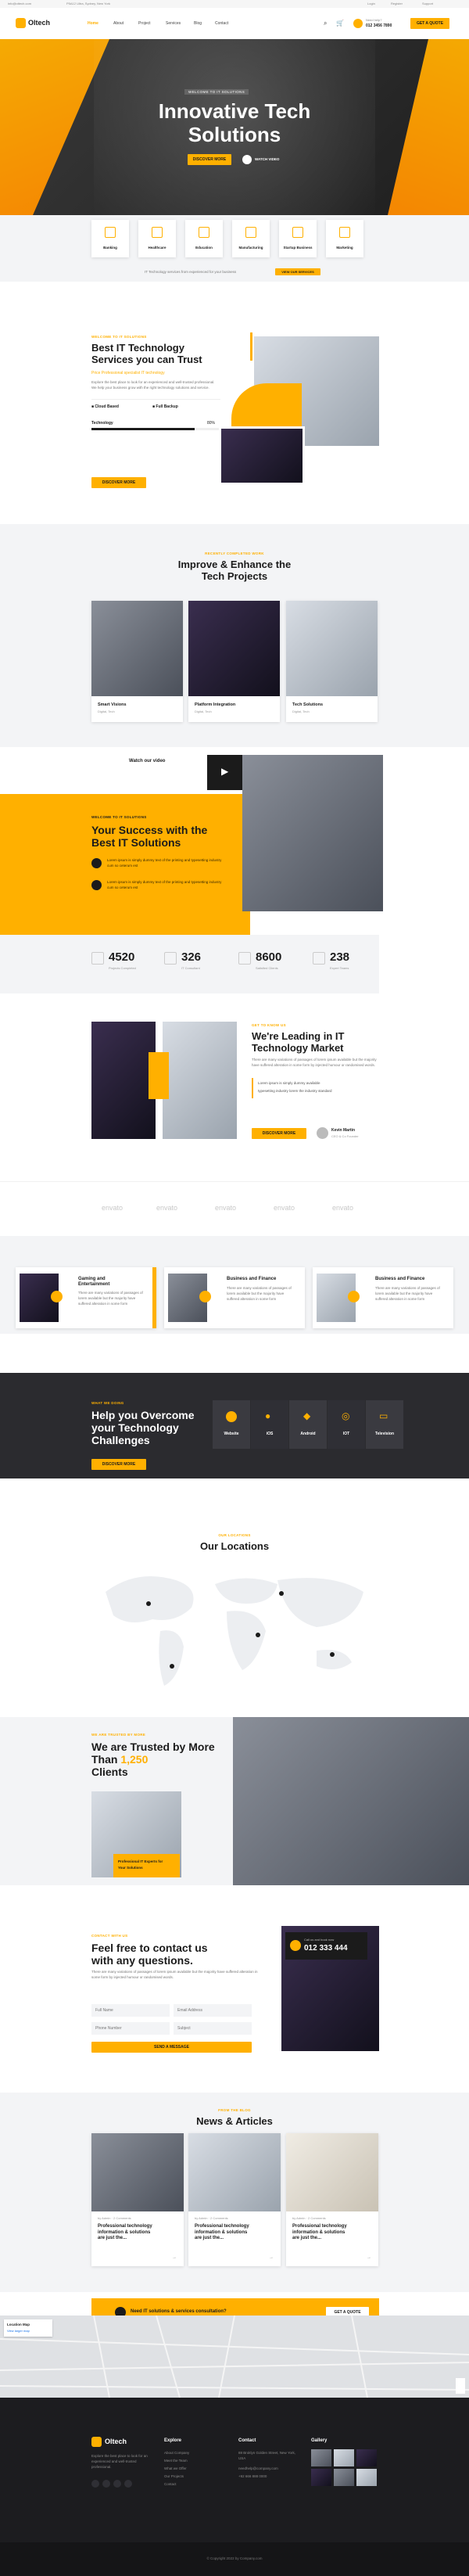  Describe the element at coordinates (19, 4) in the screenshot. I see `topbar-email: info@ottech.com` at that location.